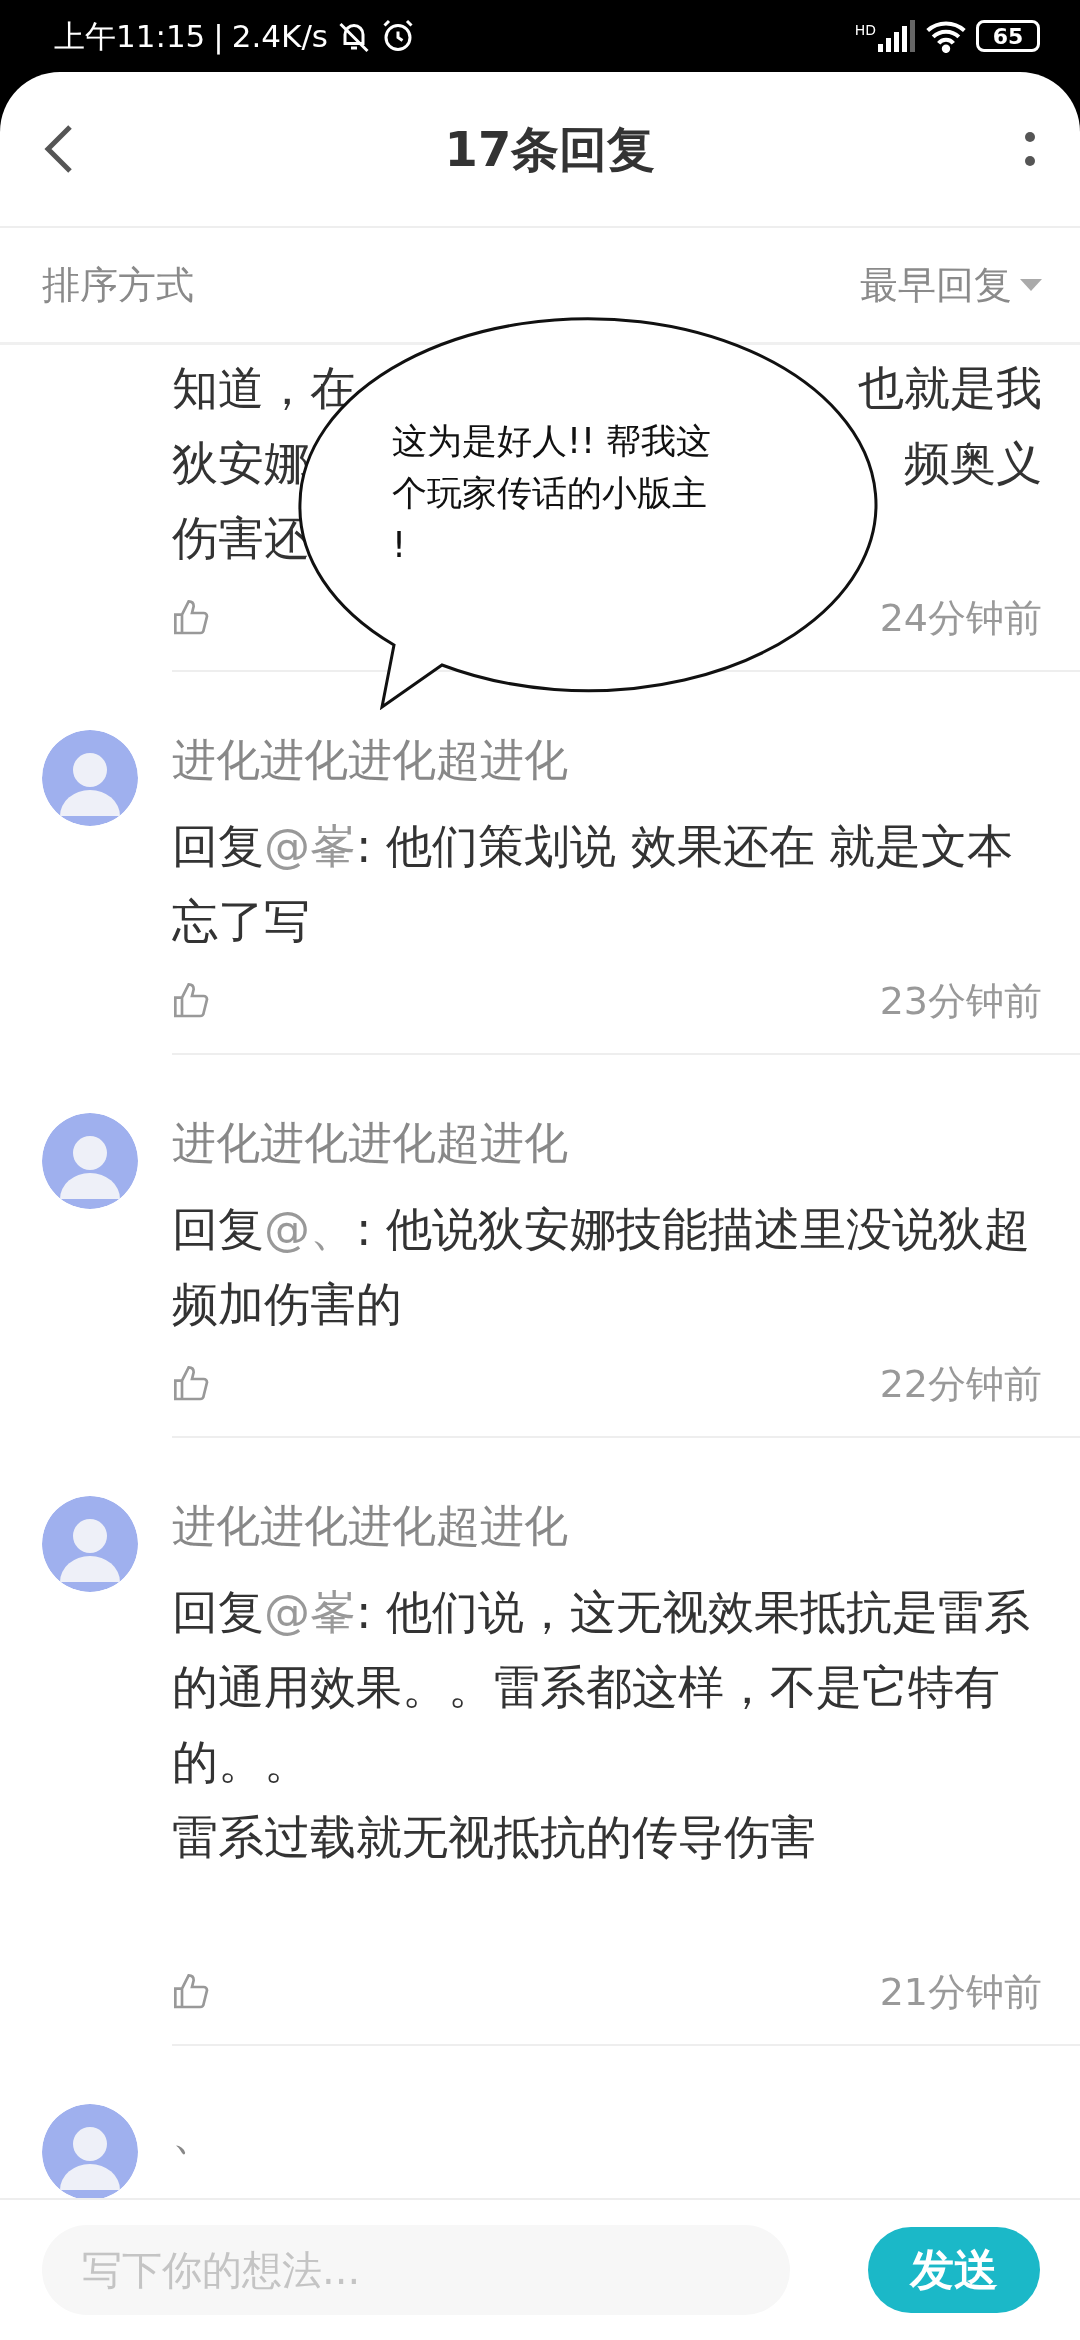  What do you see at coordinates (954, 2270) in the screenshot?
I see `send-button: 发送` at bounding box center [954, 2270].